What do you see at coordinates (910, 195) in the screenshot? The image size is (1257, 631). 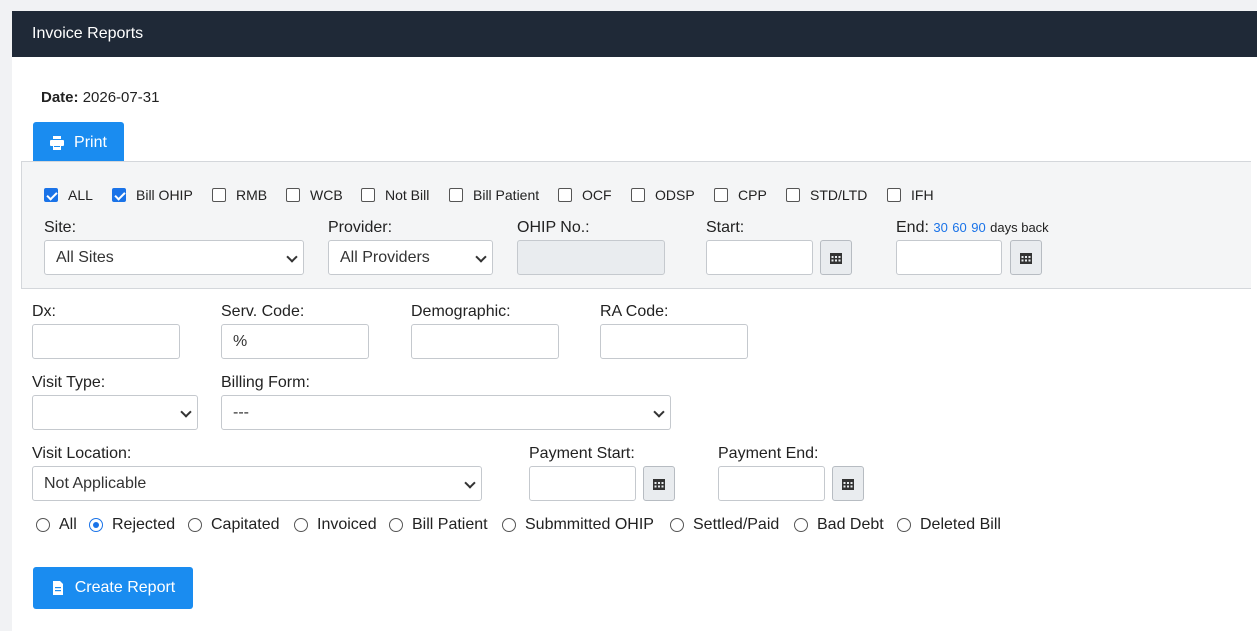 I see `checkbox-ifh: IFH` at bounding box center [910, 195].